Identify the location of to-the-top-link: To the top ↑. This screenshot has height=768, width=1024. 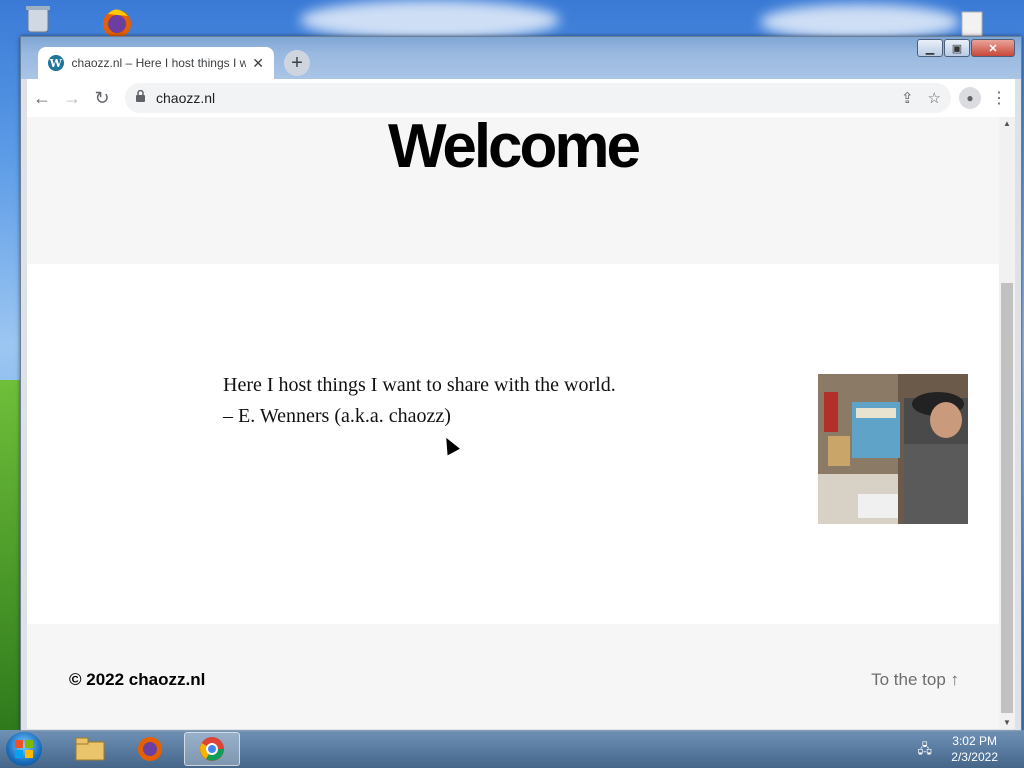
(915, 680).